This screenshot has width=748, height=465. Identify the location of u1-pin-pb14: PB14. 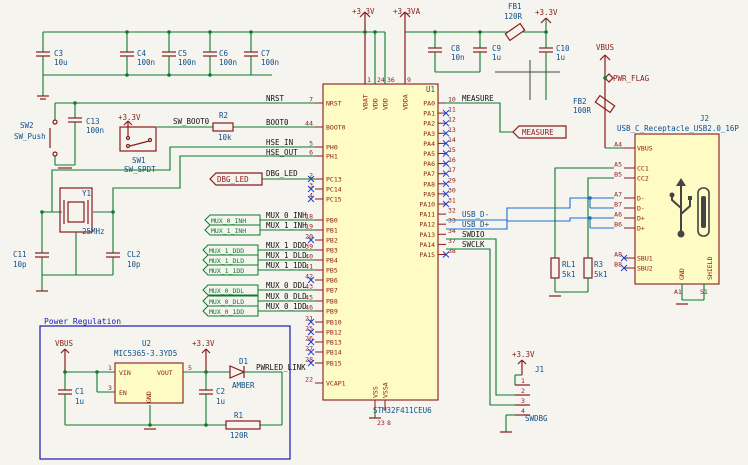
(334, 353).